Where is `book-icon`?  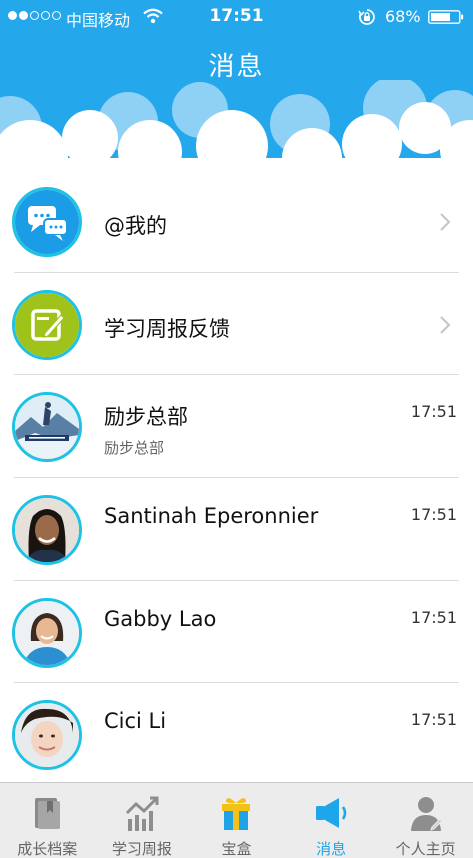
book-icon is located at coordinates (48, 813).